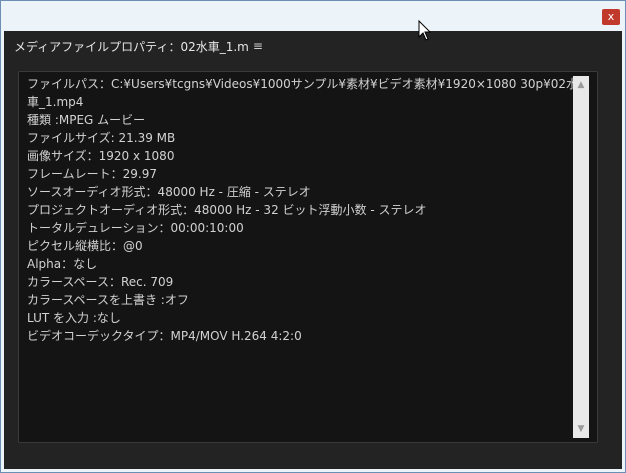  I want to click on property-line: フレームレート：29.97, so click(92, 174).